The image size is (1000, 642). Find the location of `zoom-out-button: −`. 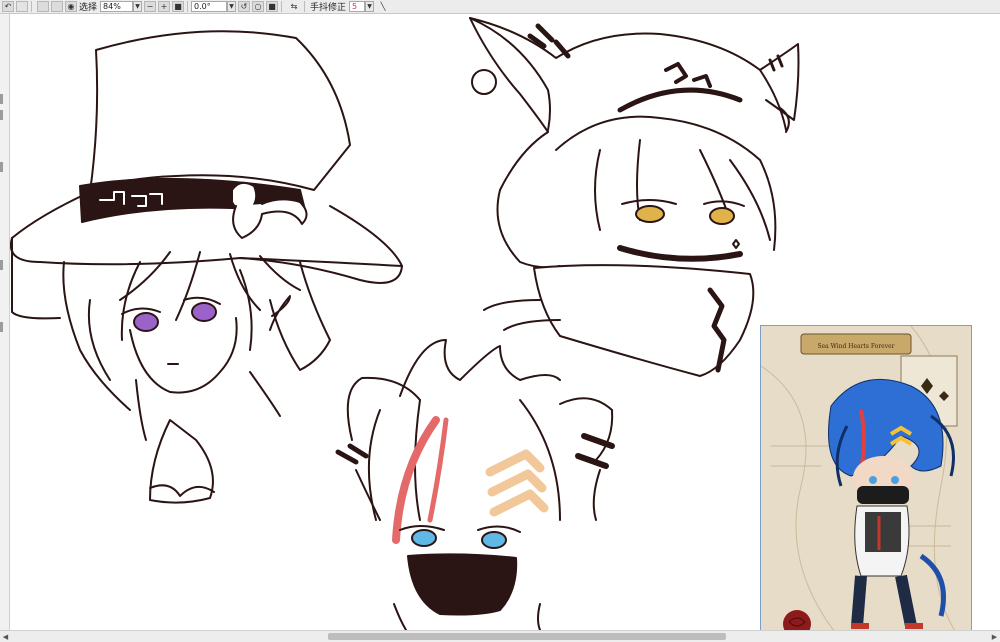

zoom-out-button: − is located at coordinates (150, 6).